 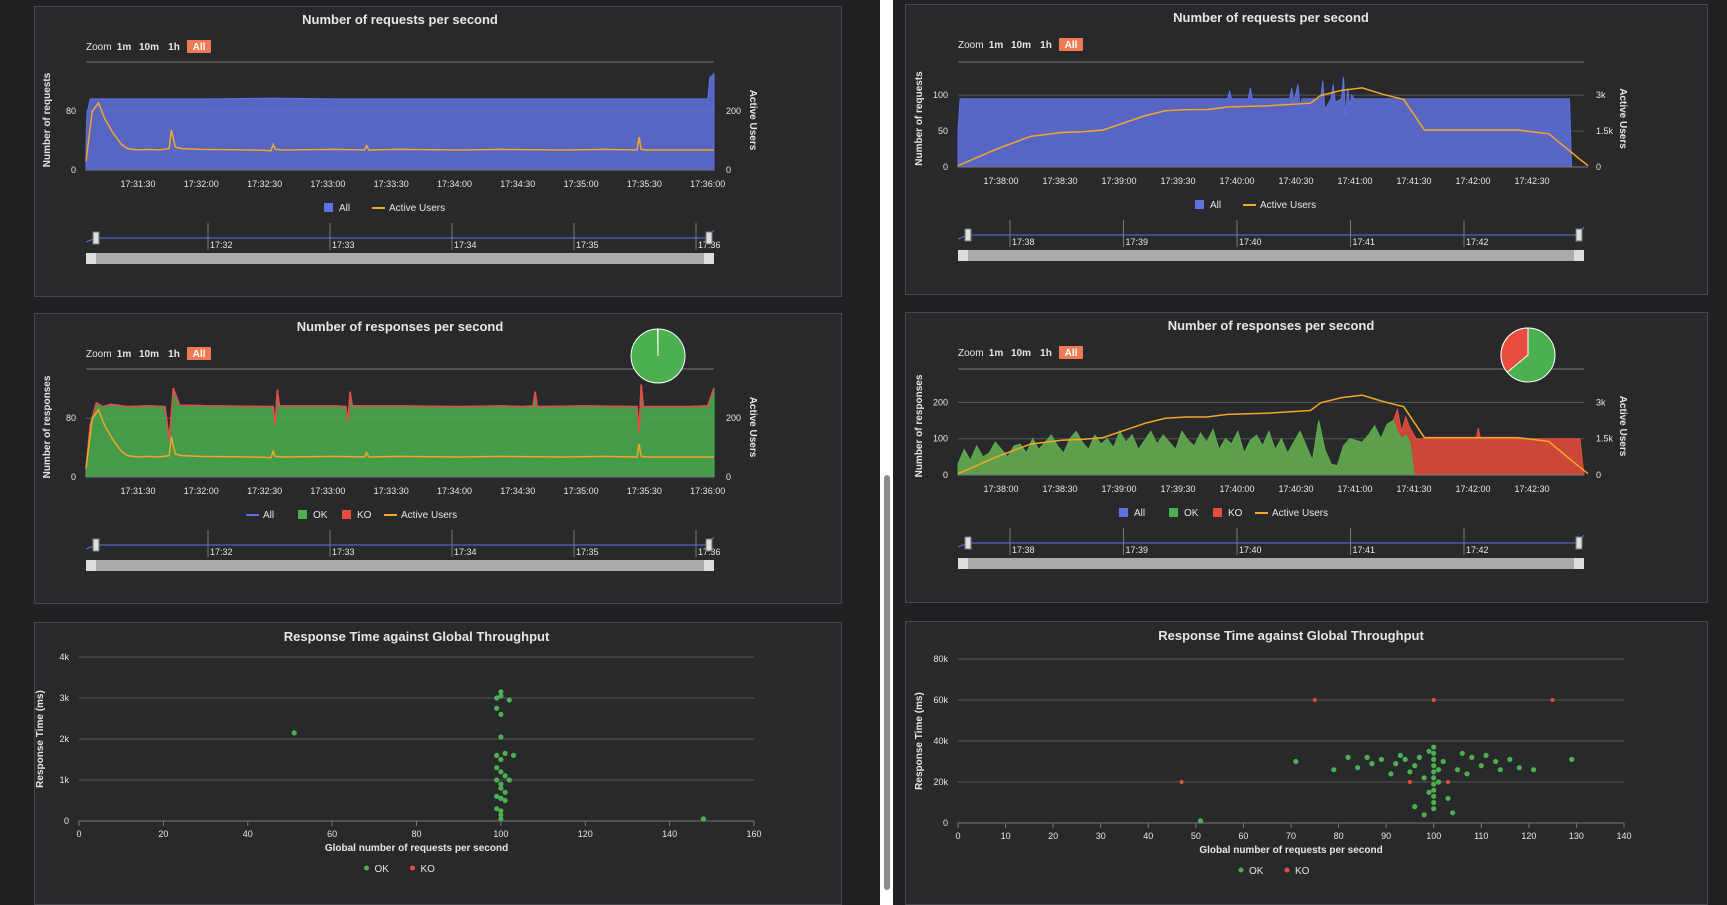 I want to click on right-requests-xtick-4: 17:40:00, so click(x=1236, y=181).